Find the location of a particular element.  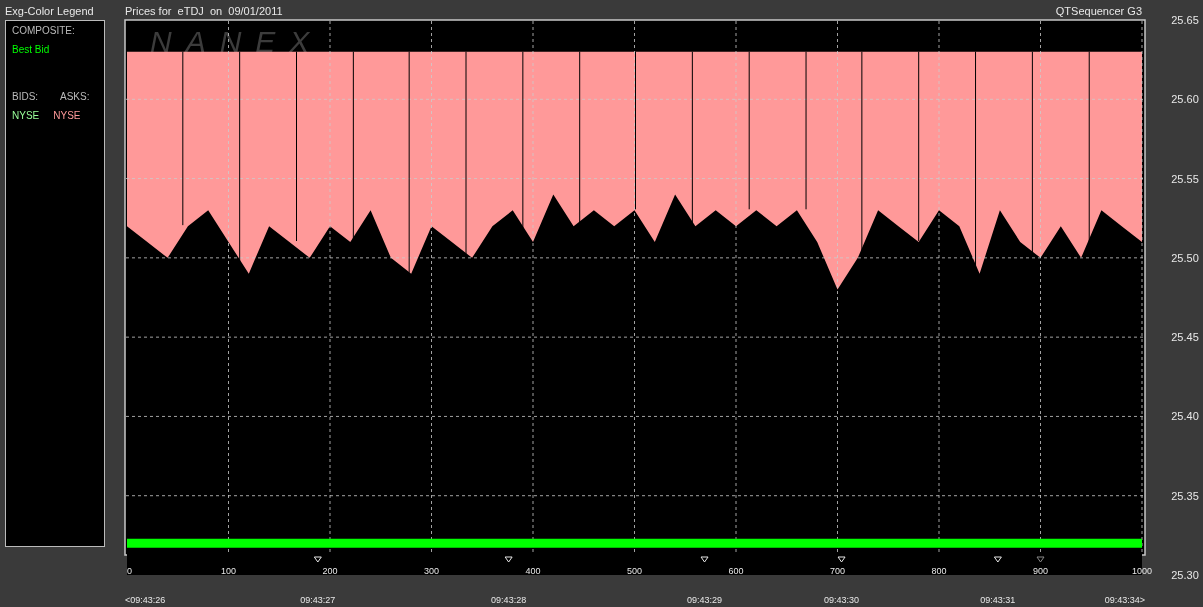

time-label: 09:43:28 is located at coordinates (509, 600).